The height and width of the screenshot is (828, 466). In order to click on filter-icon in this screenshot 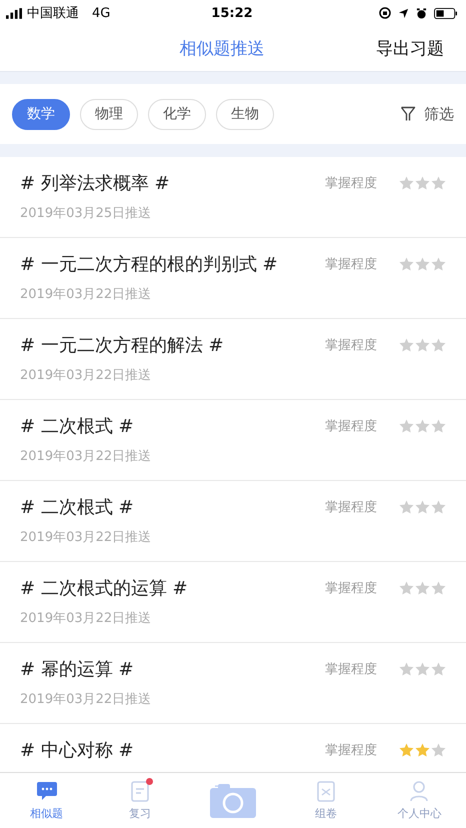, I will do `click(408, 114)`.